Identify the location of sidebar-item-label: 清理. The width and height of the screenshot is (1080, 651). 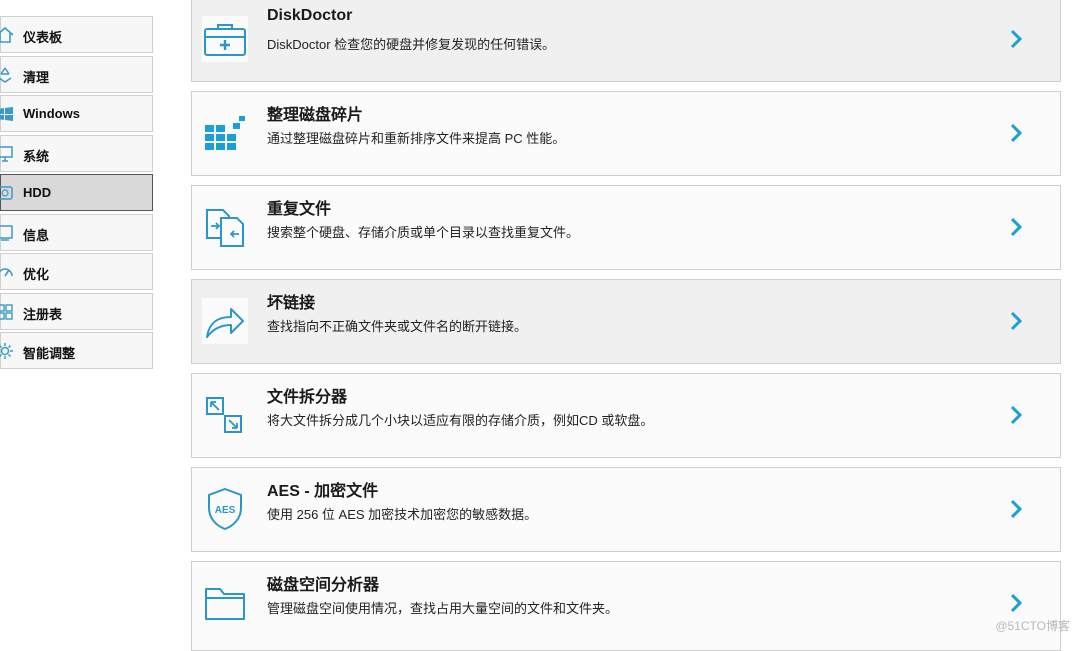
(36, 77).